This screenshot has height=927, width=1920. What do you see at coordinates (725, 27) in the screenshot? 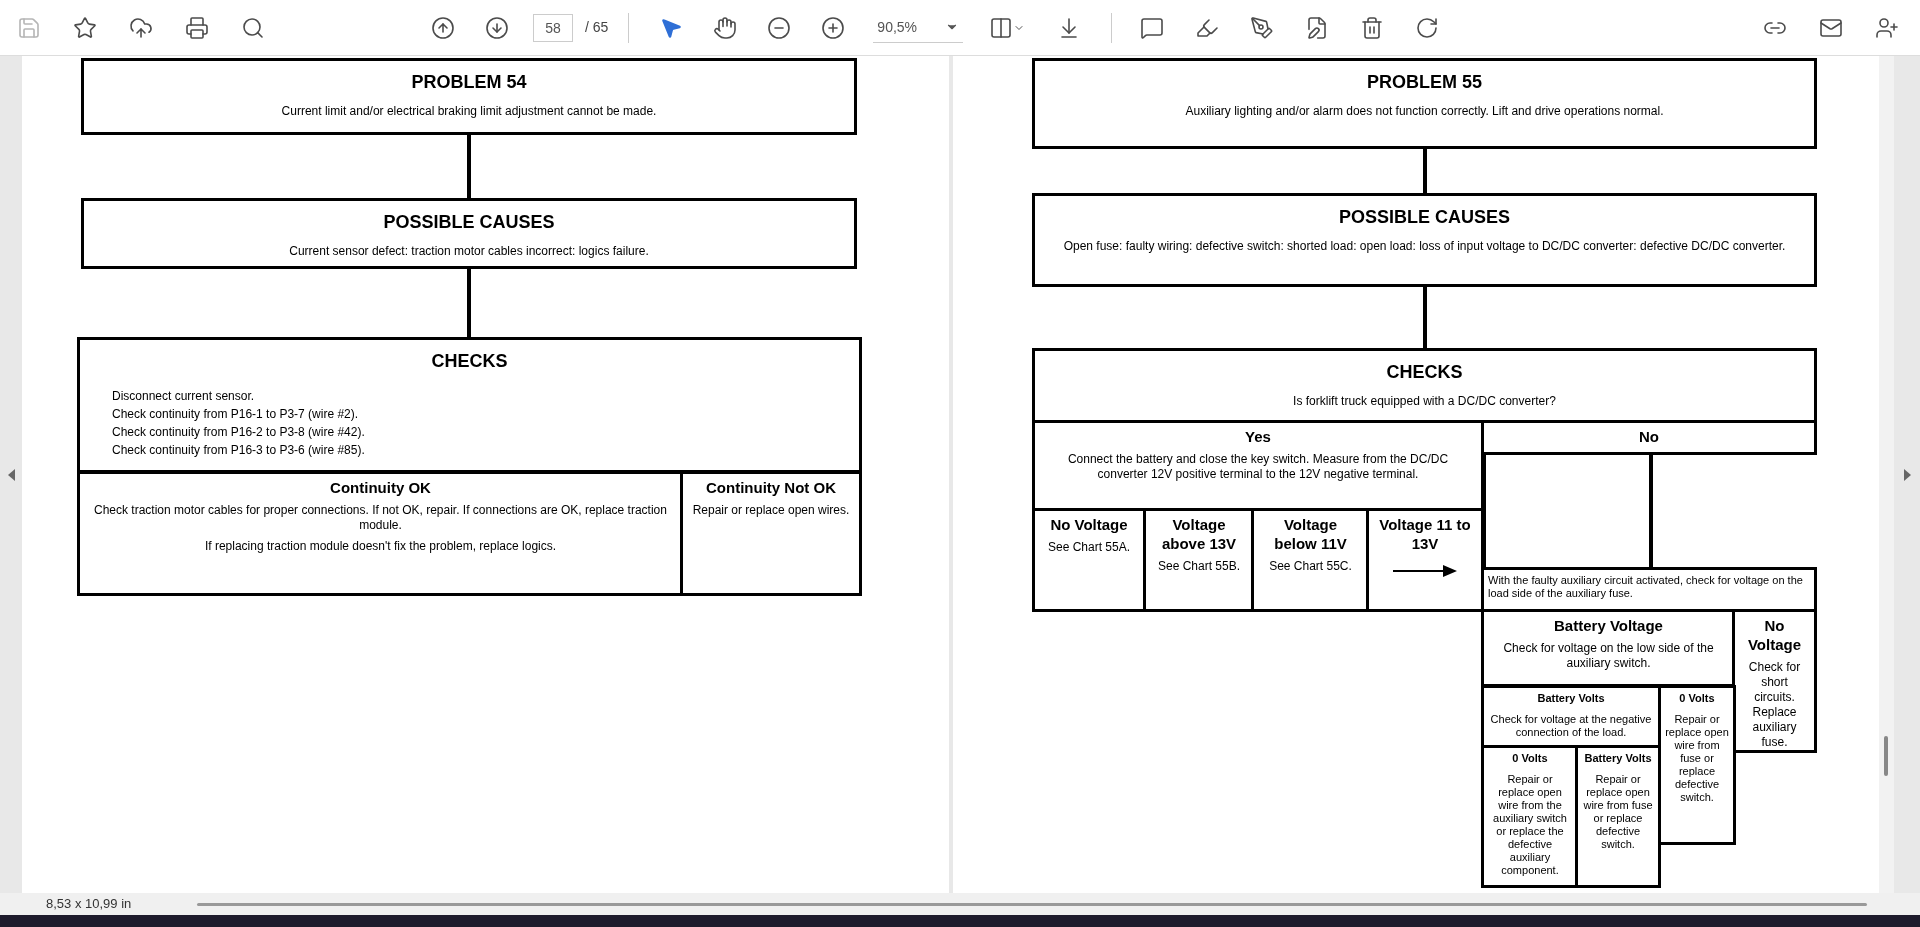
I see `hand-icon` at bounding box center [725, 27].